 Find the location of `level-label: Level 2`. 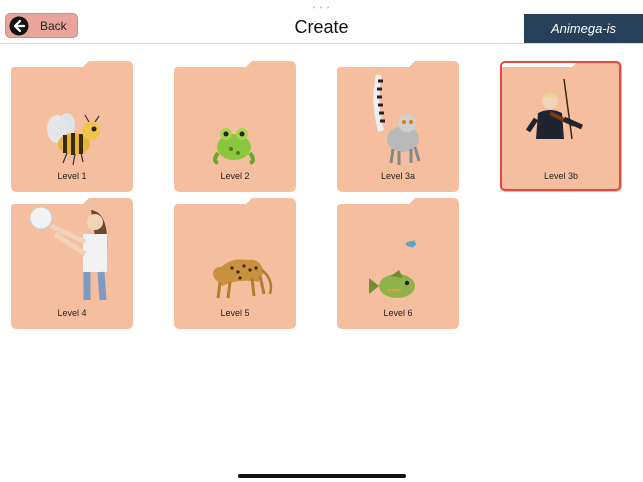

level-label: Level 2 is located at coordinates (235, 176).